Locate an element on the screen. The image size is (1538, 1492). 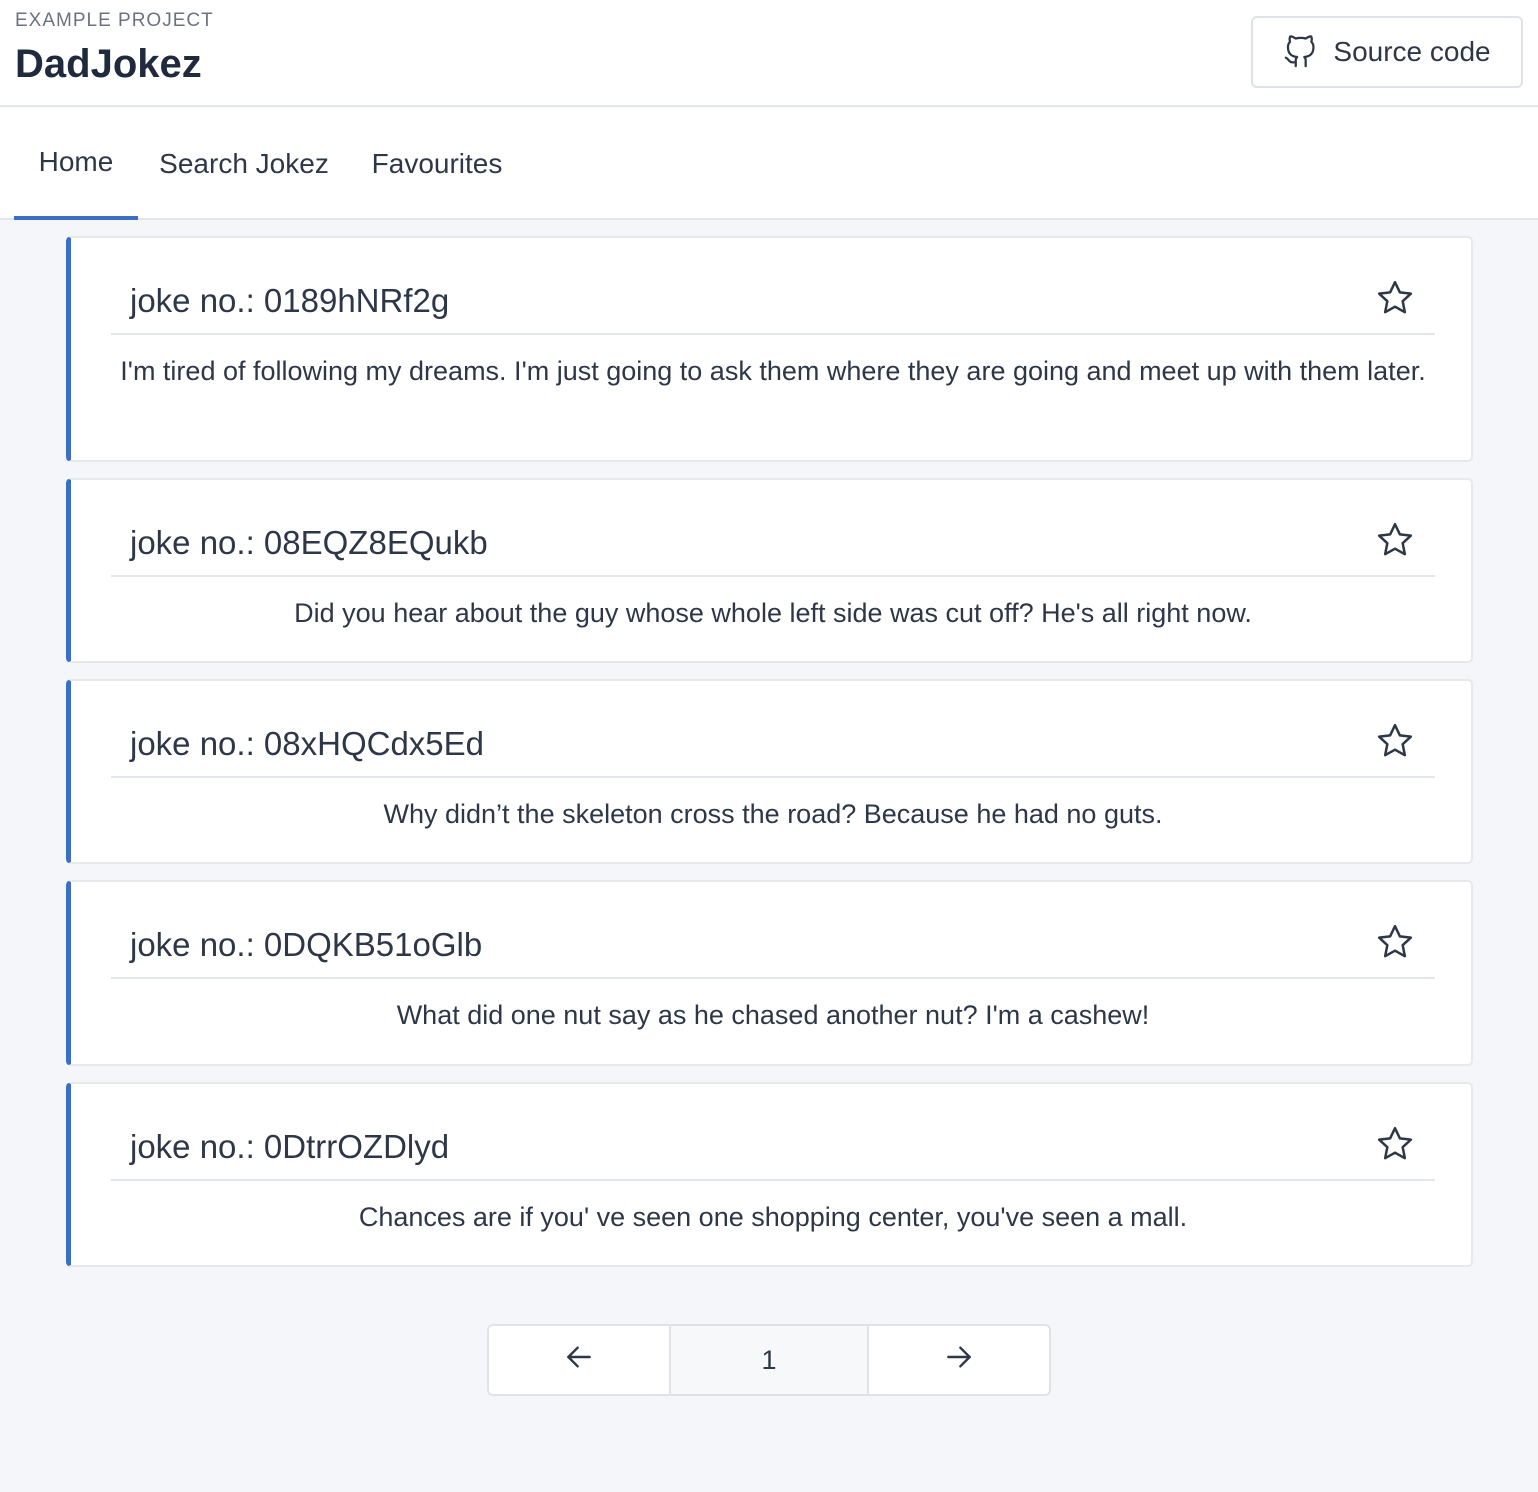
joke-card-header: joke no.: 08xHQCdx5Ed is located at coordinates (773, 729).